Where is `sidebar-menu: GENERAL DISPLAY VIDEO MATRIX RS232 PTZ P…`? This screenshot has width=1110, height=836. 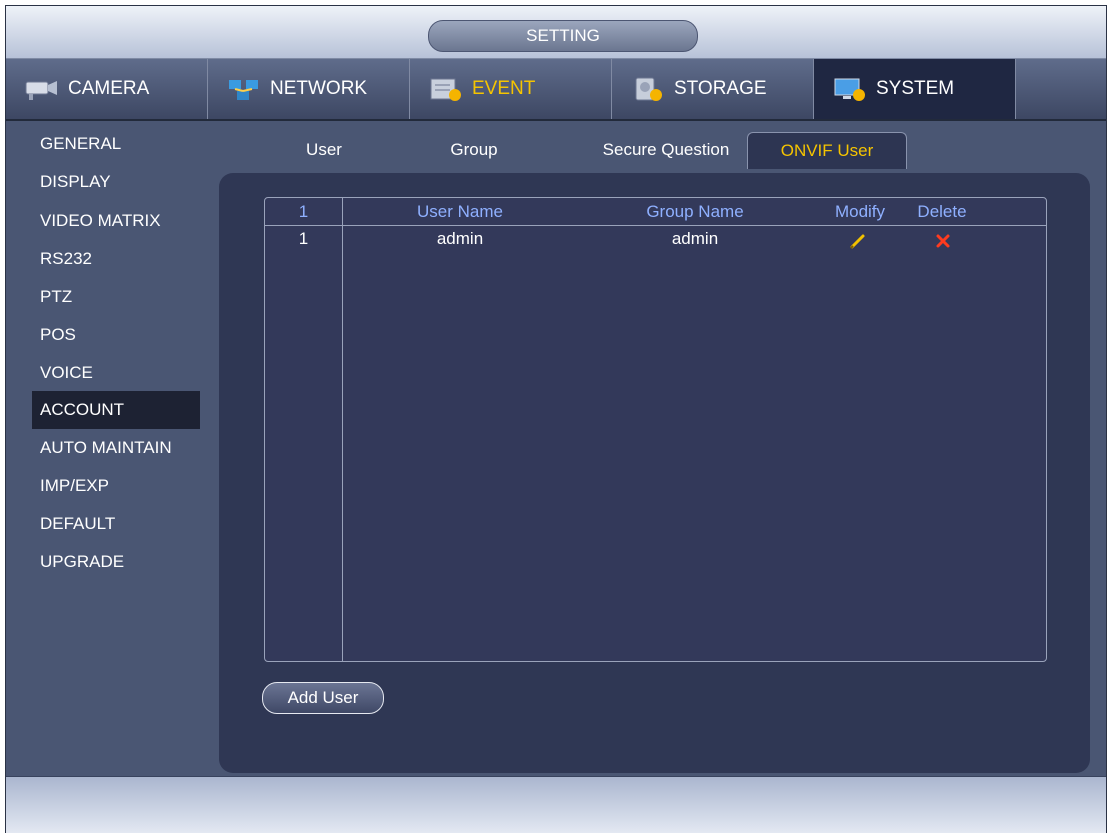 sidebar-menu: GENERAL DISPLAY VIDEO MATRIX RS232 PTZ P… is located at coordinates (112, 443).